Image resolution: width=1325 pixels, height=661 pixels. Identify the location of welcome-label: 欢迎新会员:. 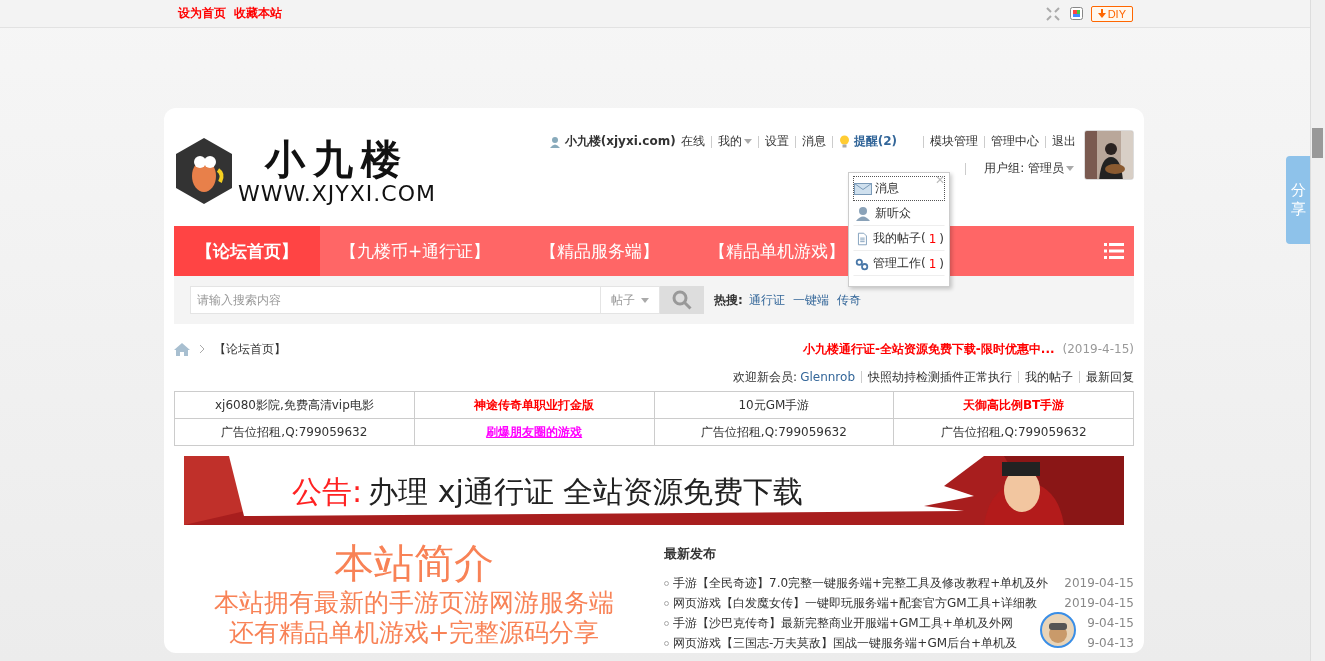
(765, 377).